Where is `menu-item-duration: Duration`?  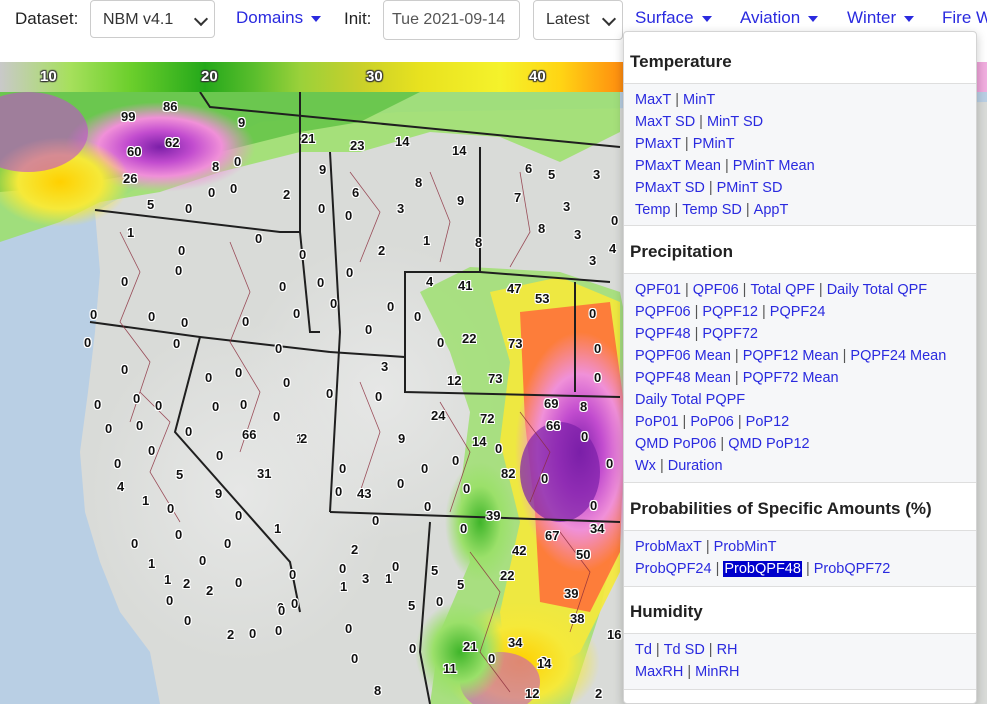 menu-item-duration: Duration is located at coordinates (695, 466).